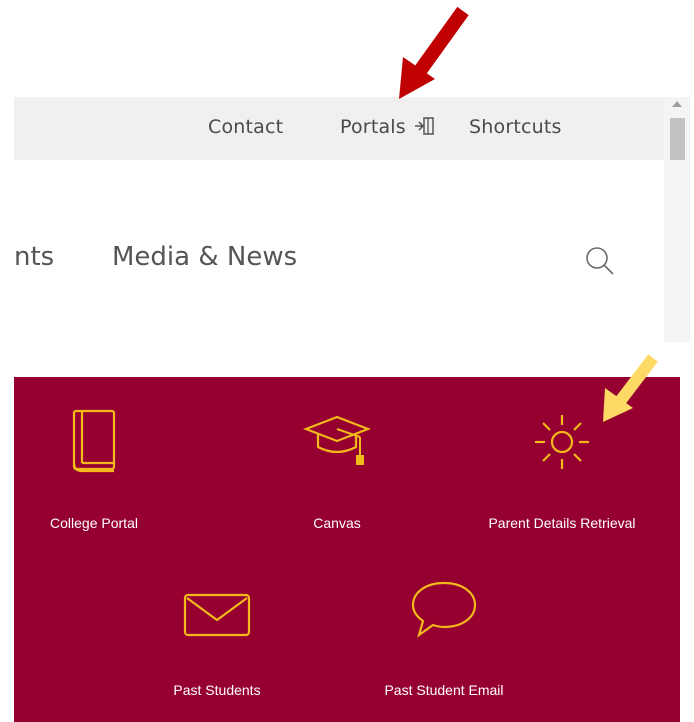  I want to click on college-portal-label: College Portal, so click(94, 523).